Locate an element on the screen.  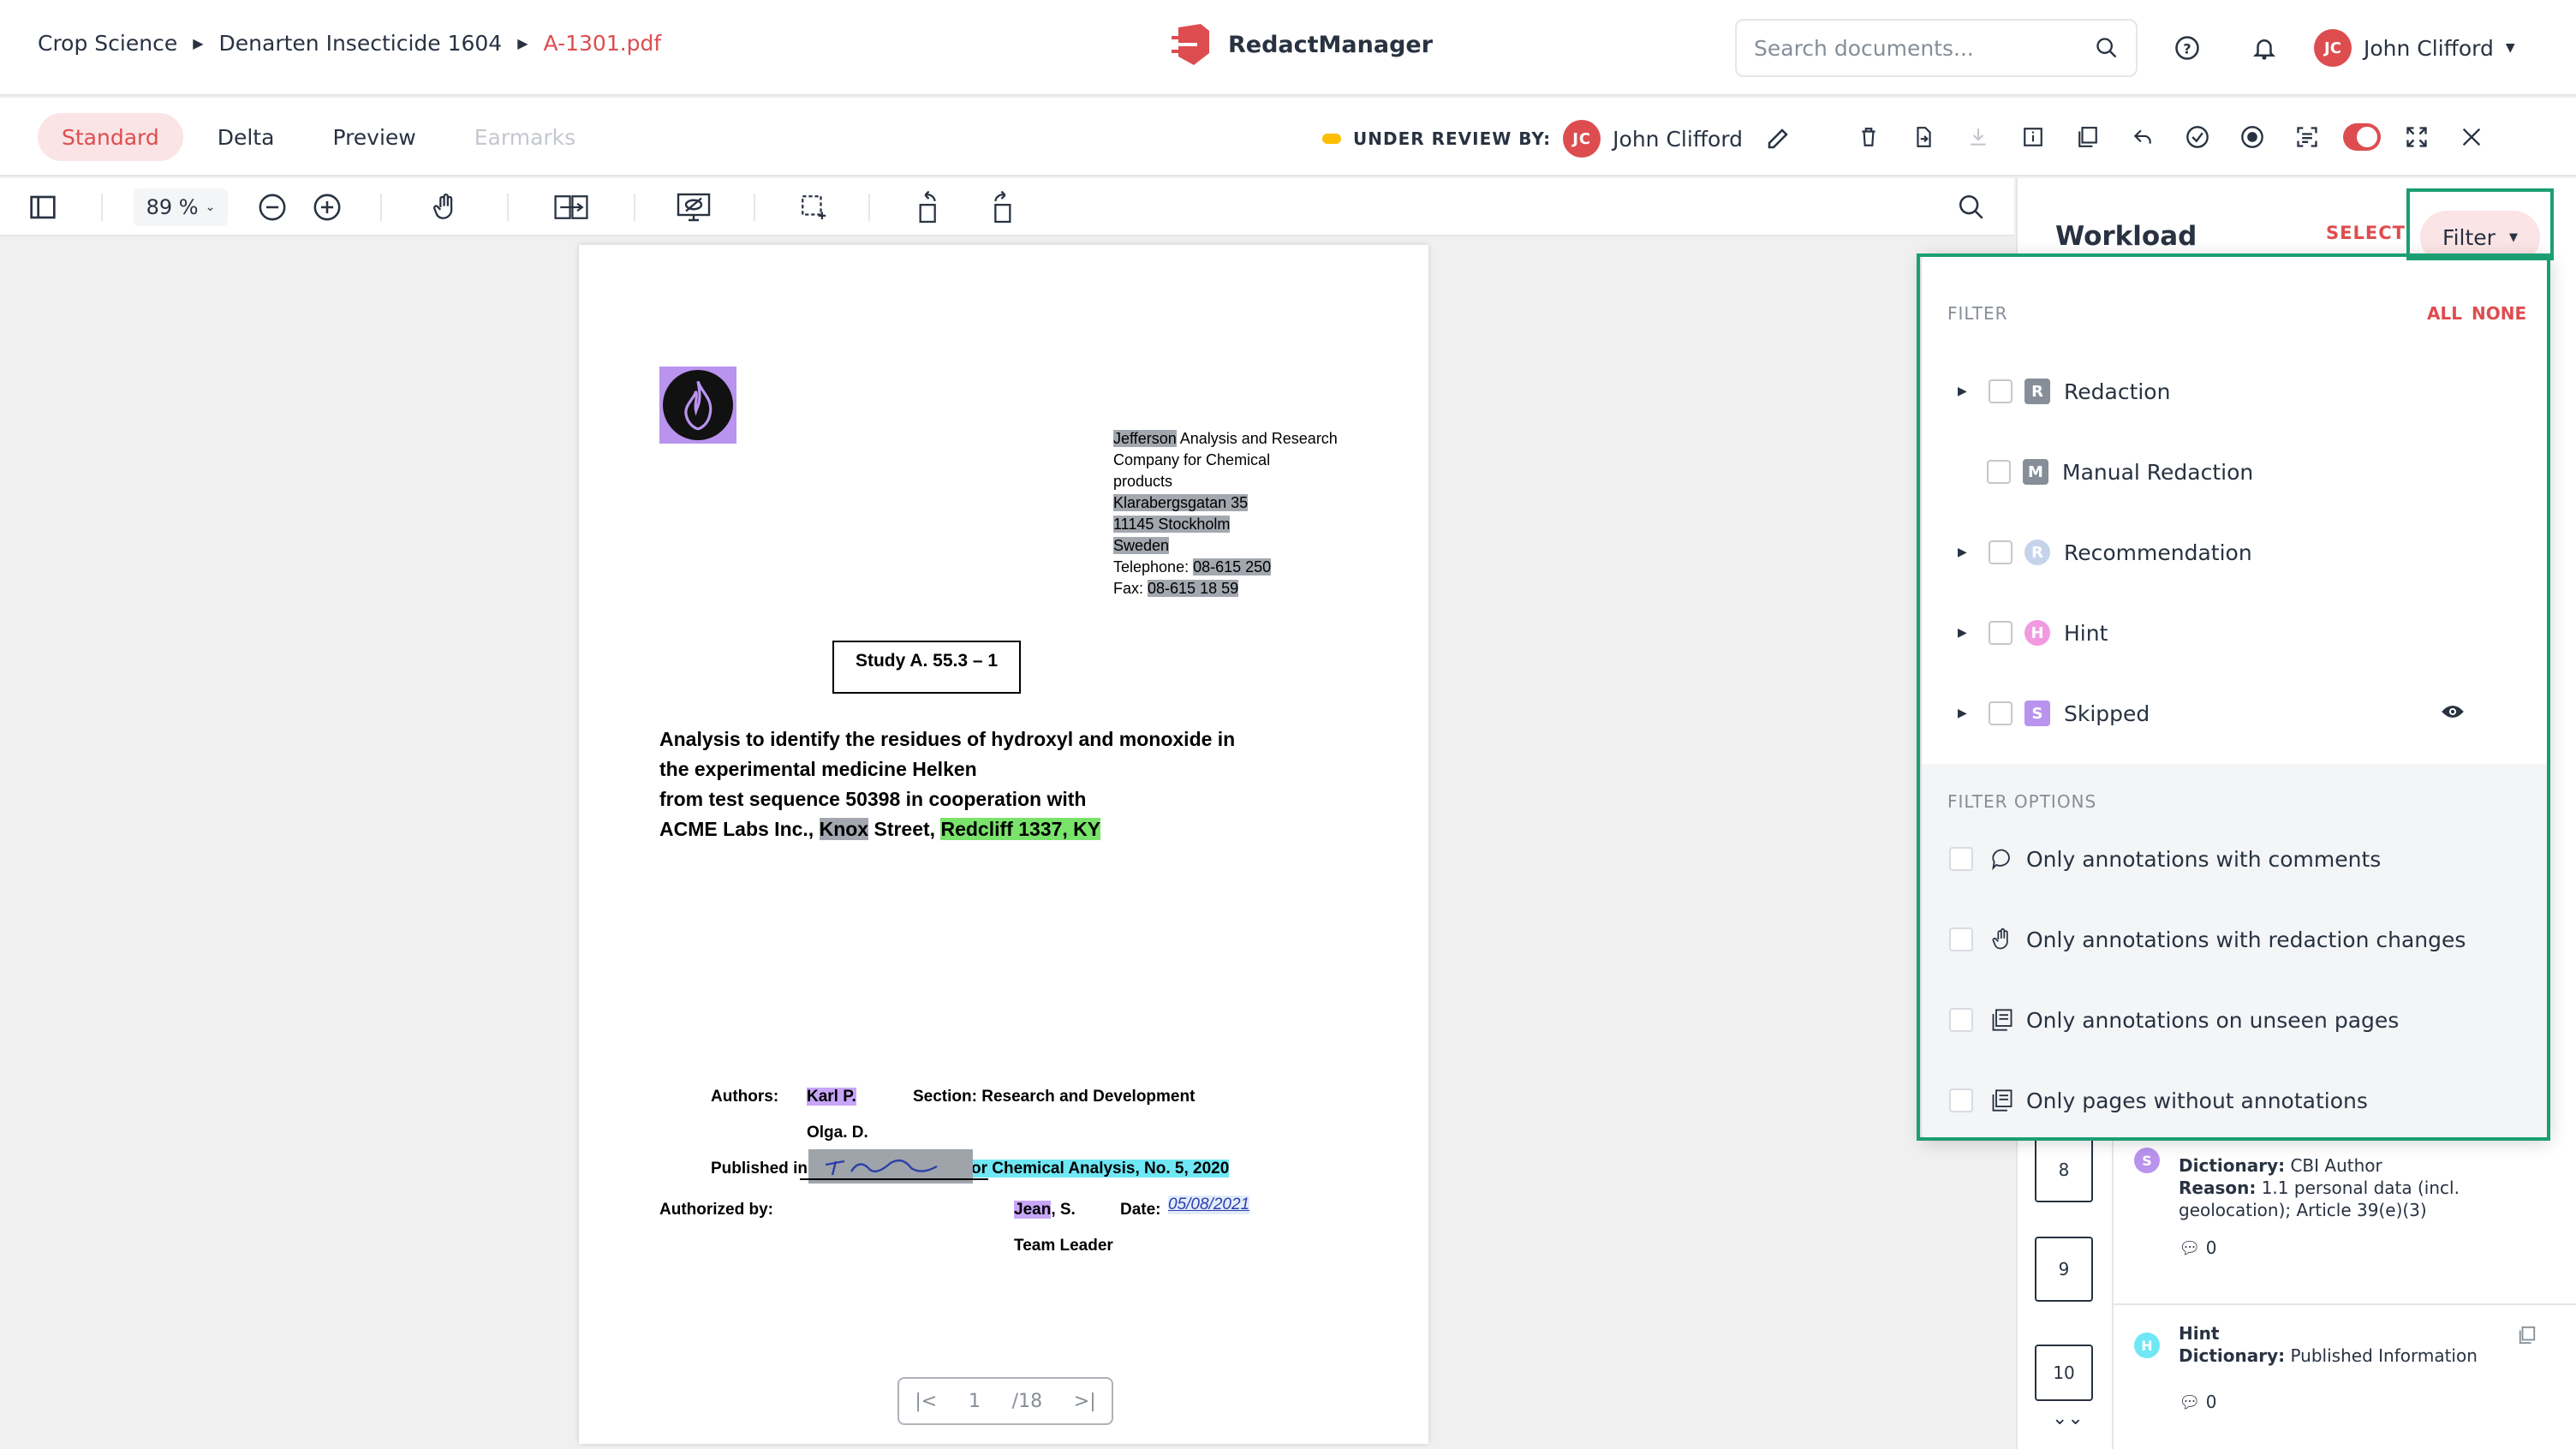
select-none-button: NONE is located at coordinates (2499, 314).